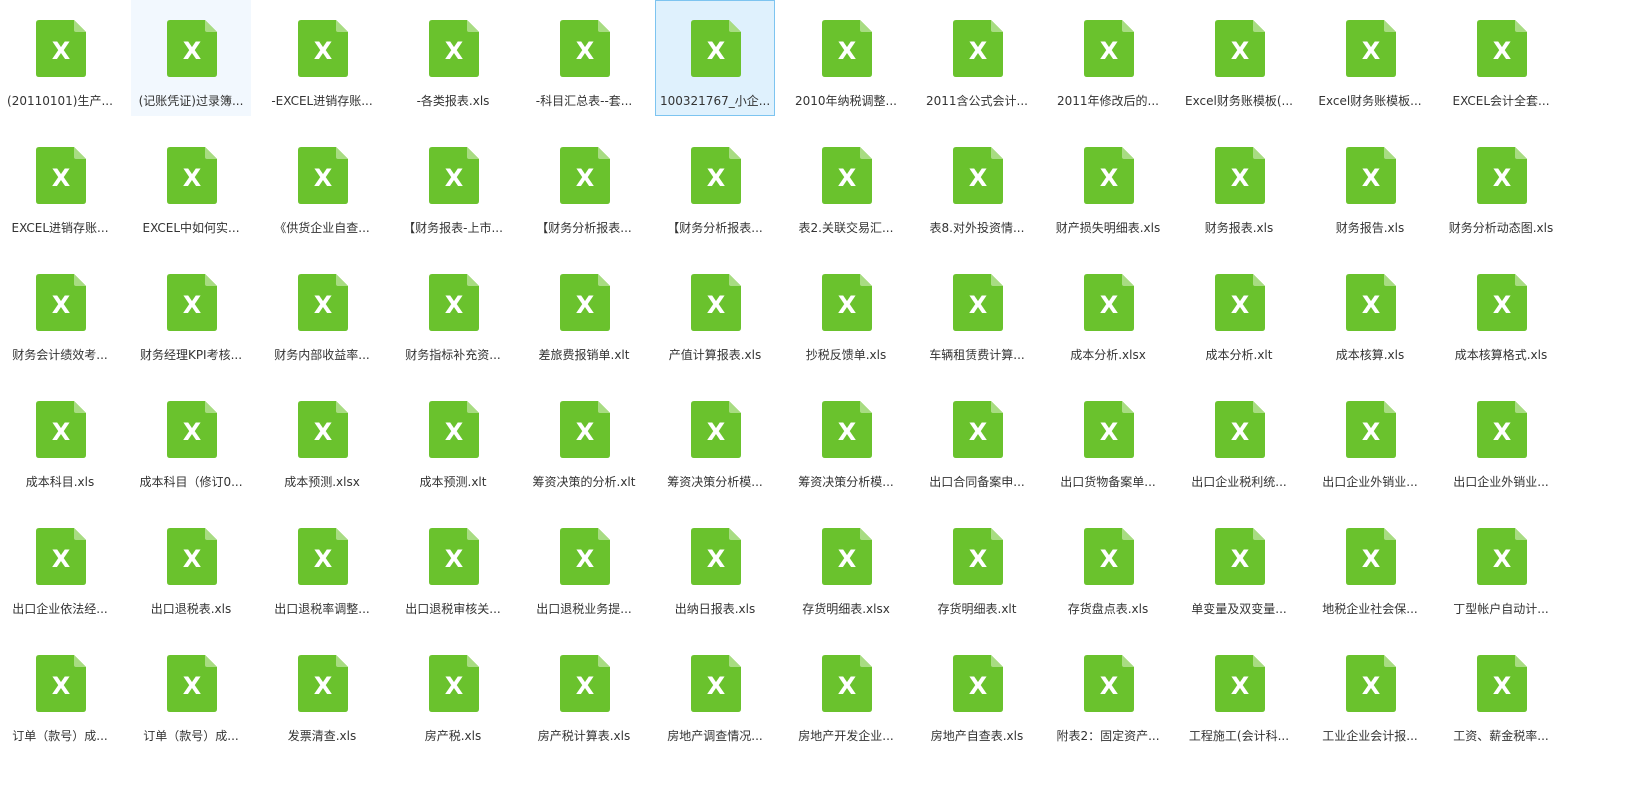 Image resolution: width=1652 pixels, height=798 pixels. What do you see at coordinates (1108, 185) in the screenshot?
I see `file-item: X 财产损失明细表.xls` at bounding box center [1108, 185].